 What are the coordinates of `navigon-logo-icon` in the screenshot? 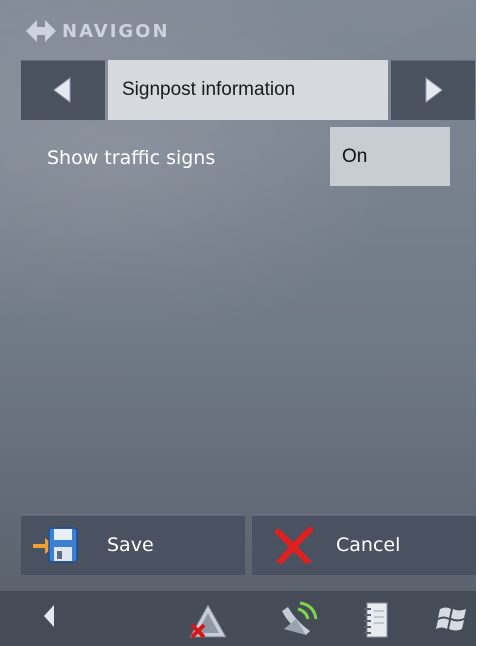 It's located at (41, 31).